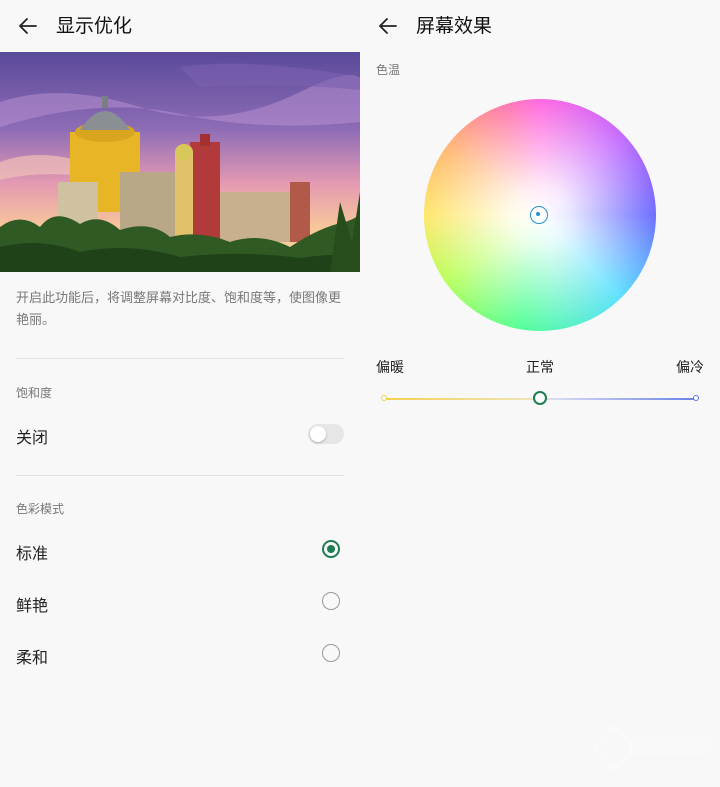 The height and width of the screenshot is (787, 720). What do you see at coordinates (331, 549) in the screenshot?
I see `color-mode-standard-radio` at bounding box center [331, 549].